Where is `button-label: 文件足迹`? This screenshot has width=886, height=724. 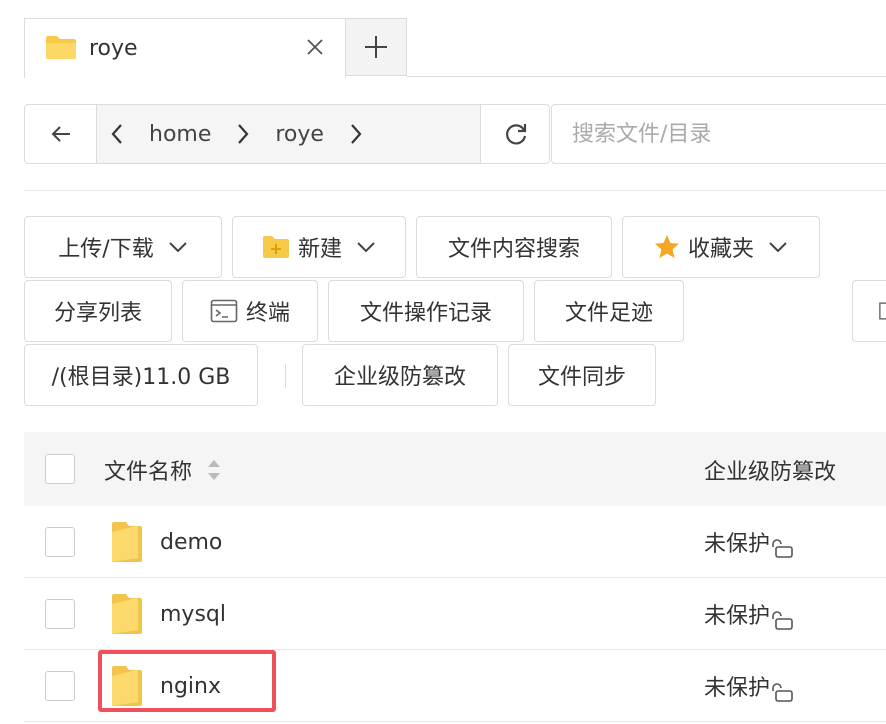 button-label: 文件足迹 is located at coordinates (608, 313).